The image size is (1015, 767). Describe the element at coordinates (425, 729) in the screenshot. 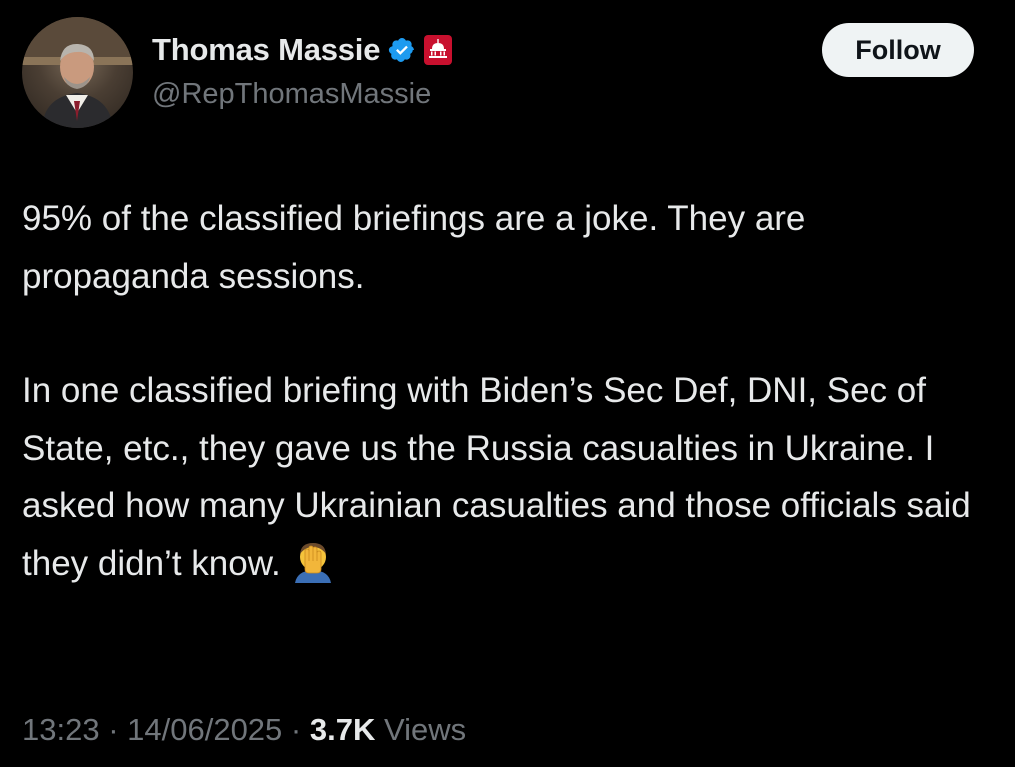

I see `views-label: Views` at that location.